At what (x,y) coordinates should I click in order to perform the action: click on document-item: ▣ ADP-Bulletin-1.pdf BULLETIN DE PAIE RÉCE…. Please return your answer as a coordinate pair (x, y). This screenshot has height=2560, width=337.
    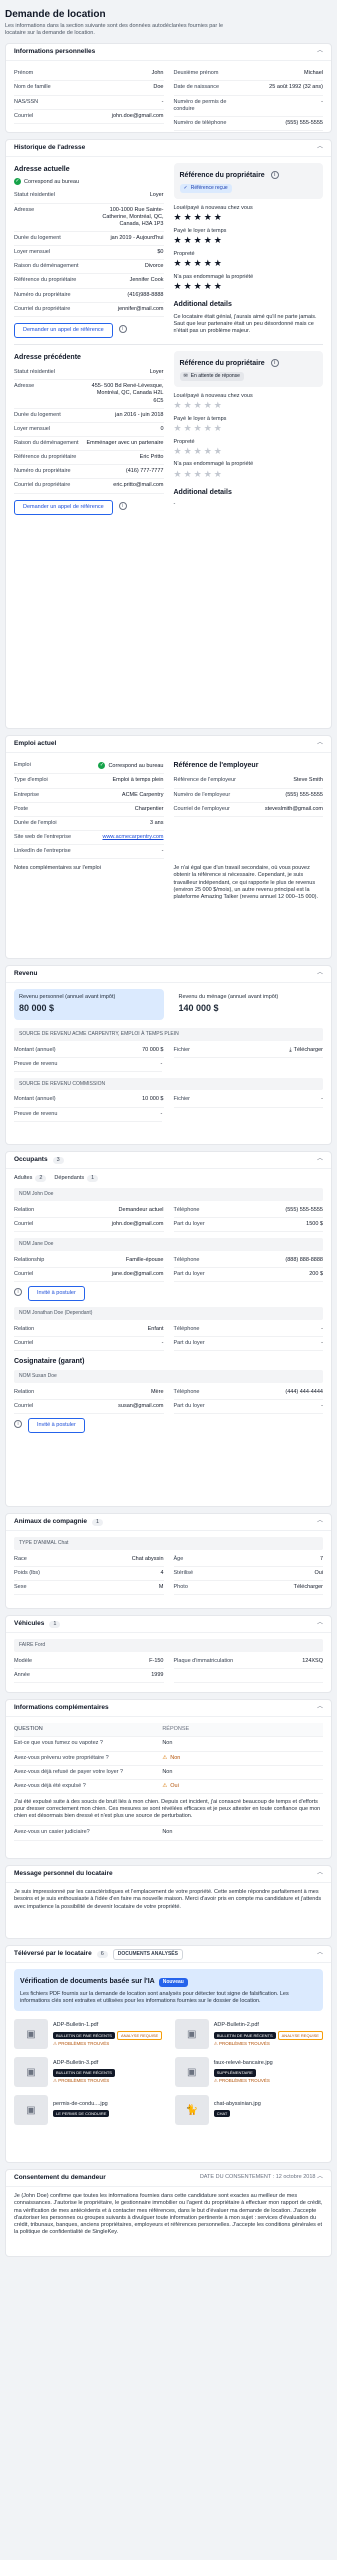
    Looking at the image, I should click on (88, 2034).